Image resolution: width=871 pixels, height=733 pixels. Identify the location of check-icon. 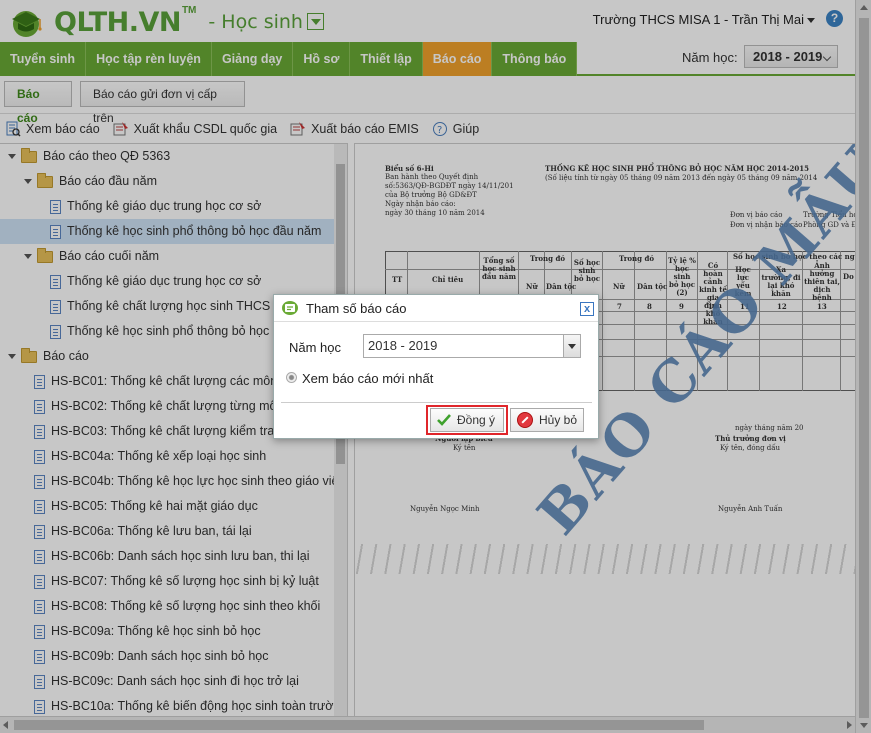
(444, 420).